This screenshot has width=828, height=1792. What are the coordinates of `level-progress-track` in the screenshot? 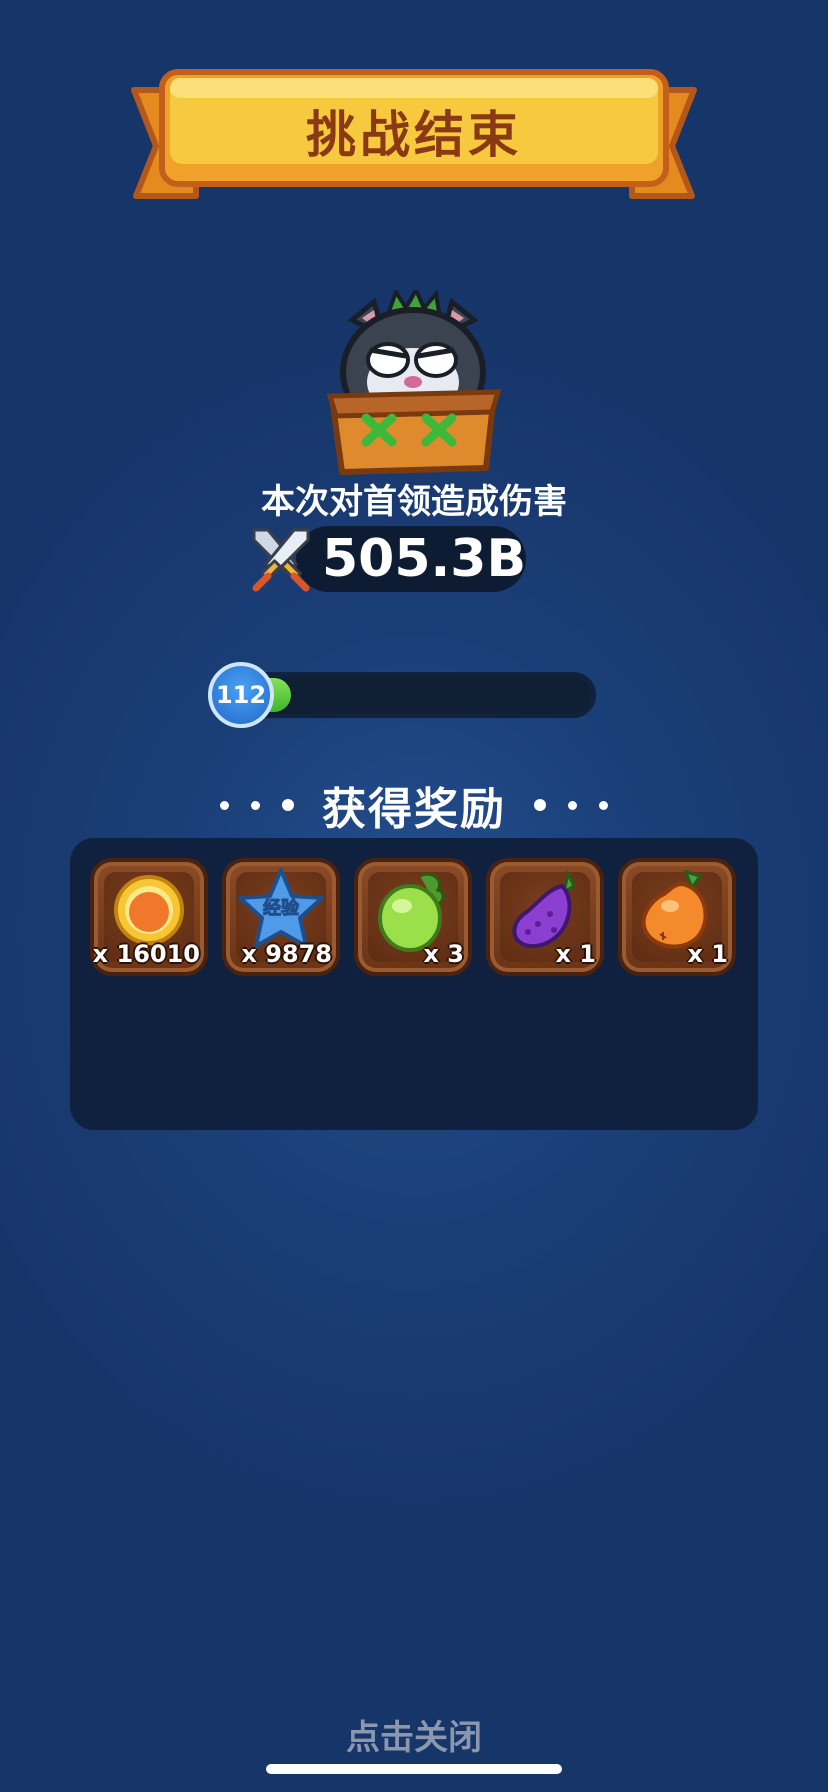 It's located at (418, 695).